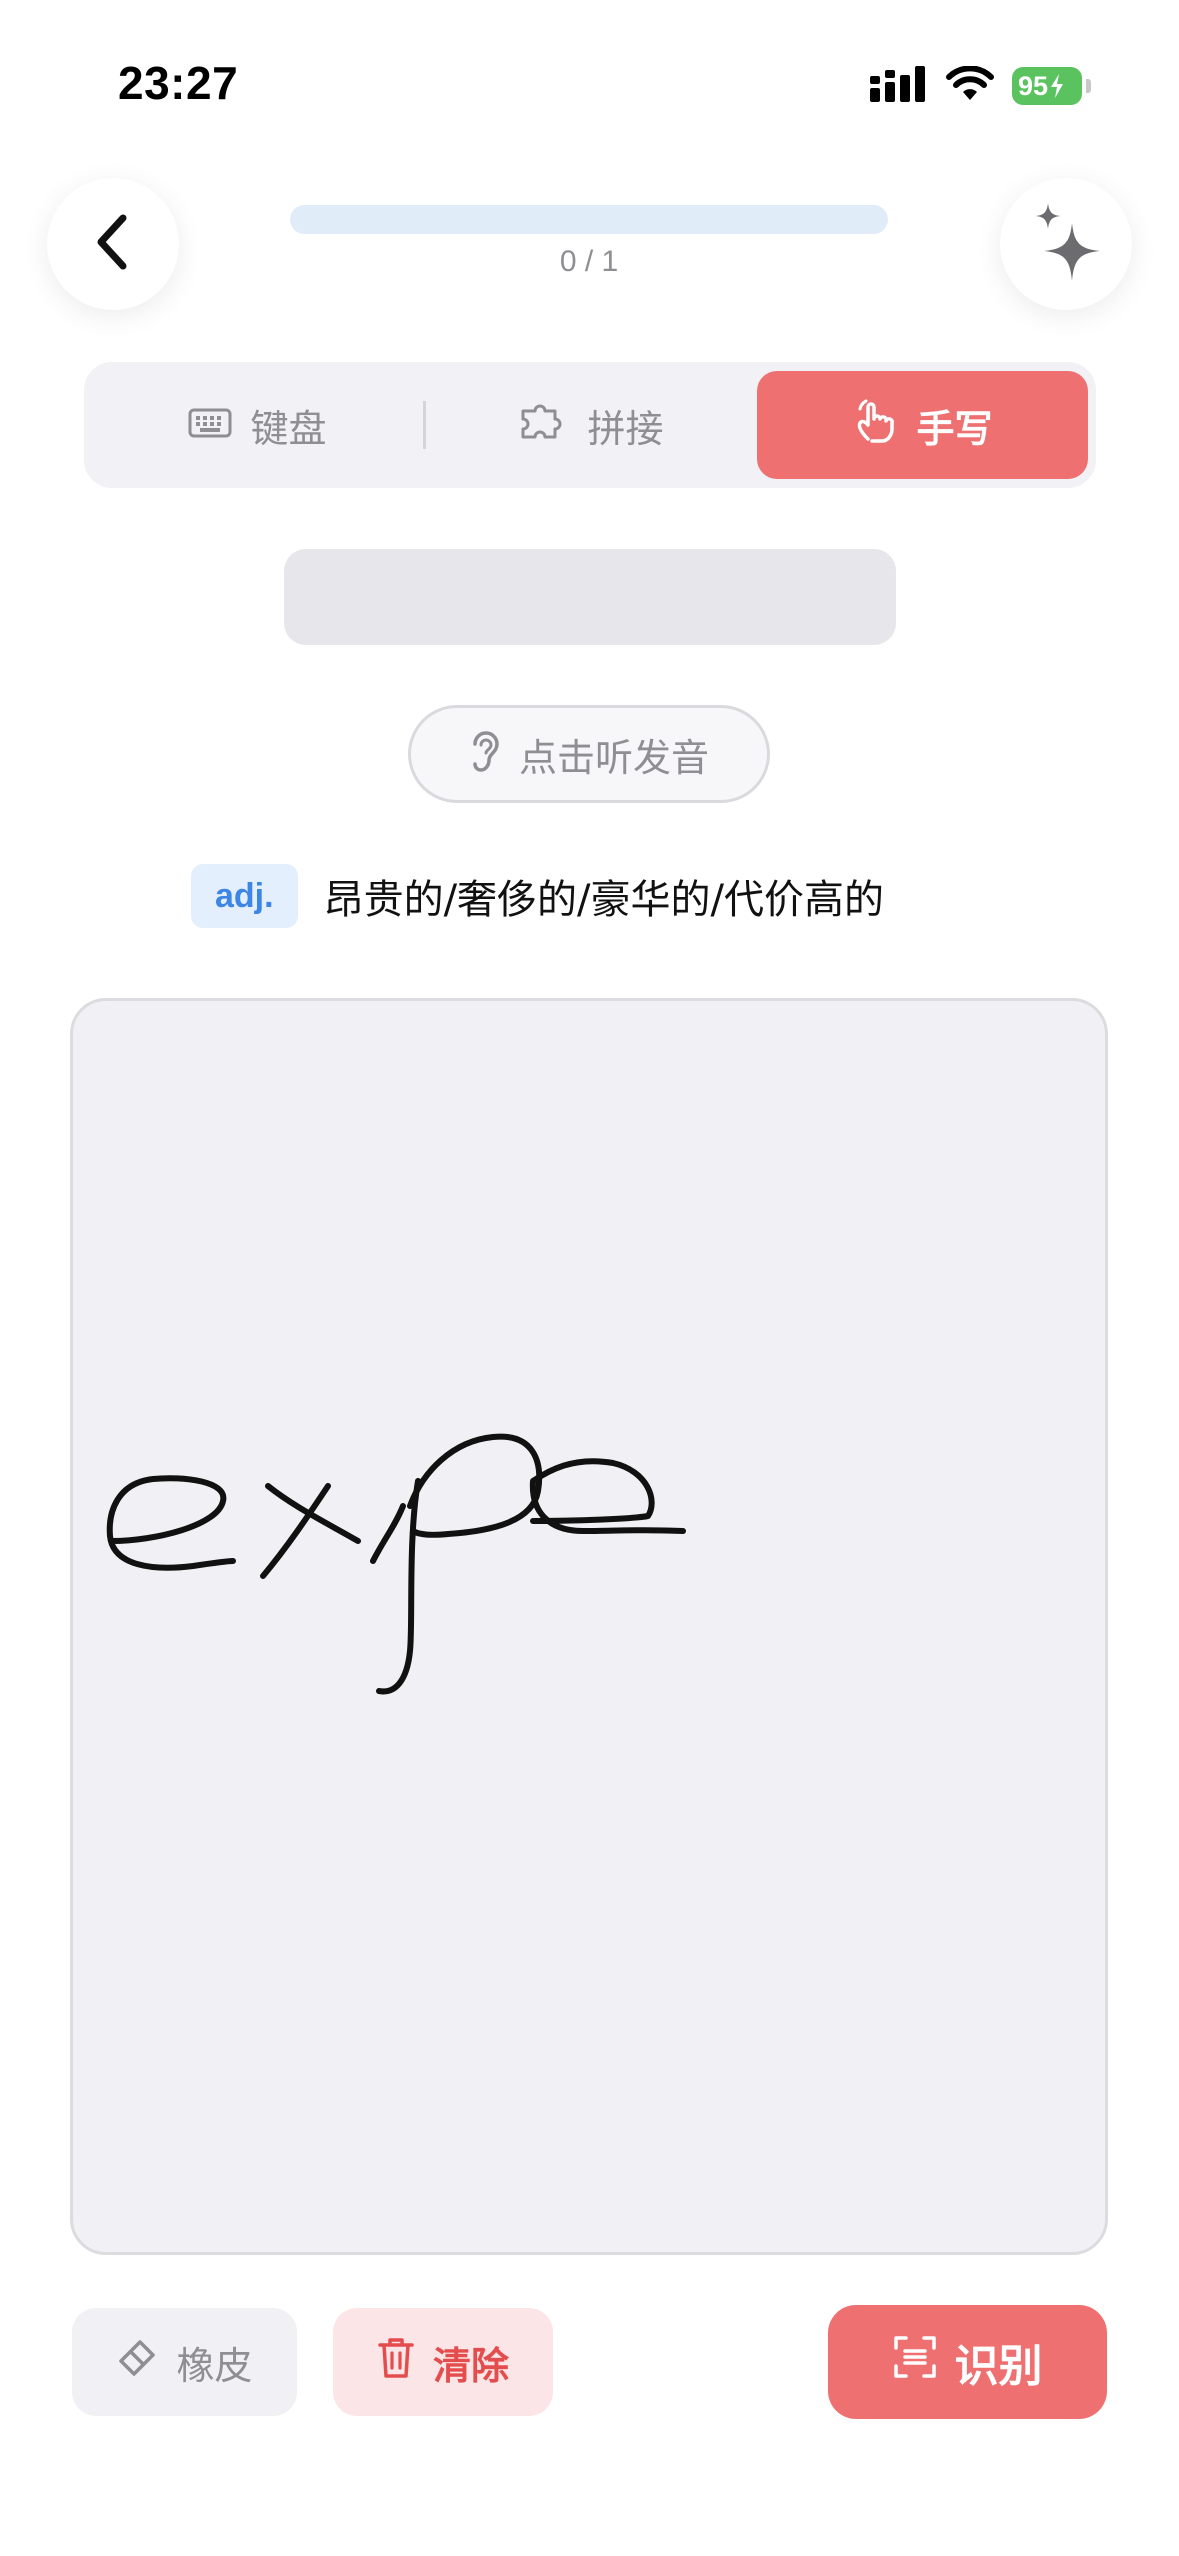 The image size is (1179, 2556). What do you see at coordinates (998, 2366) in the screenshot?
I see `recognize-label: 识别` at bounding box center [998, 2366].